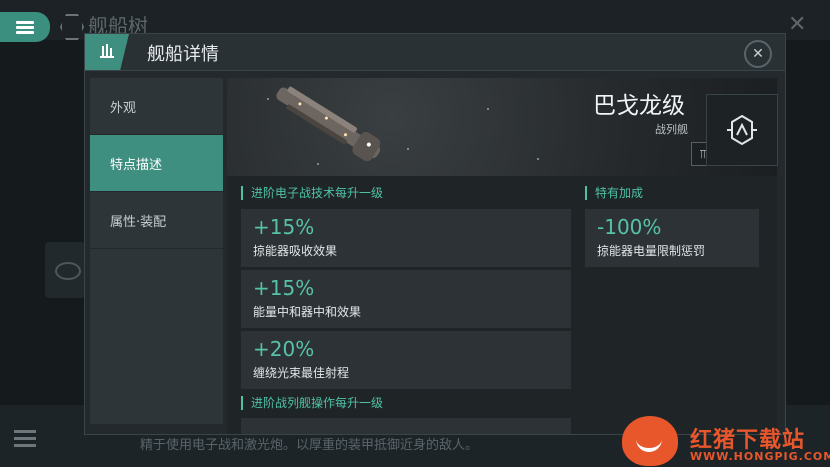 The image size is (830, 467). I want to click on ship-tree-icon, so click(742, 130).